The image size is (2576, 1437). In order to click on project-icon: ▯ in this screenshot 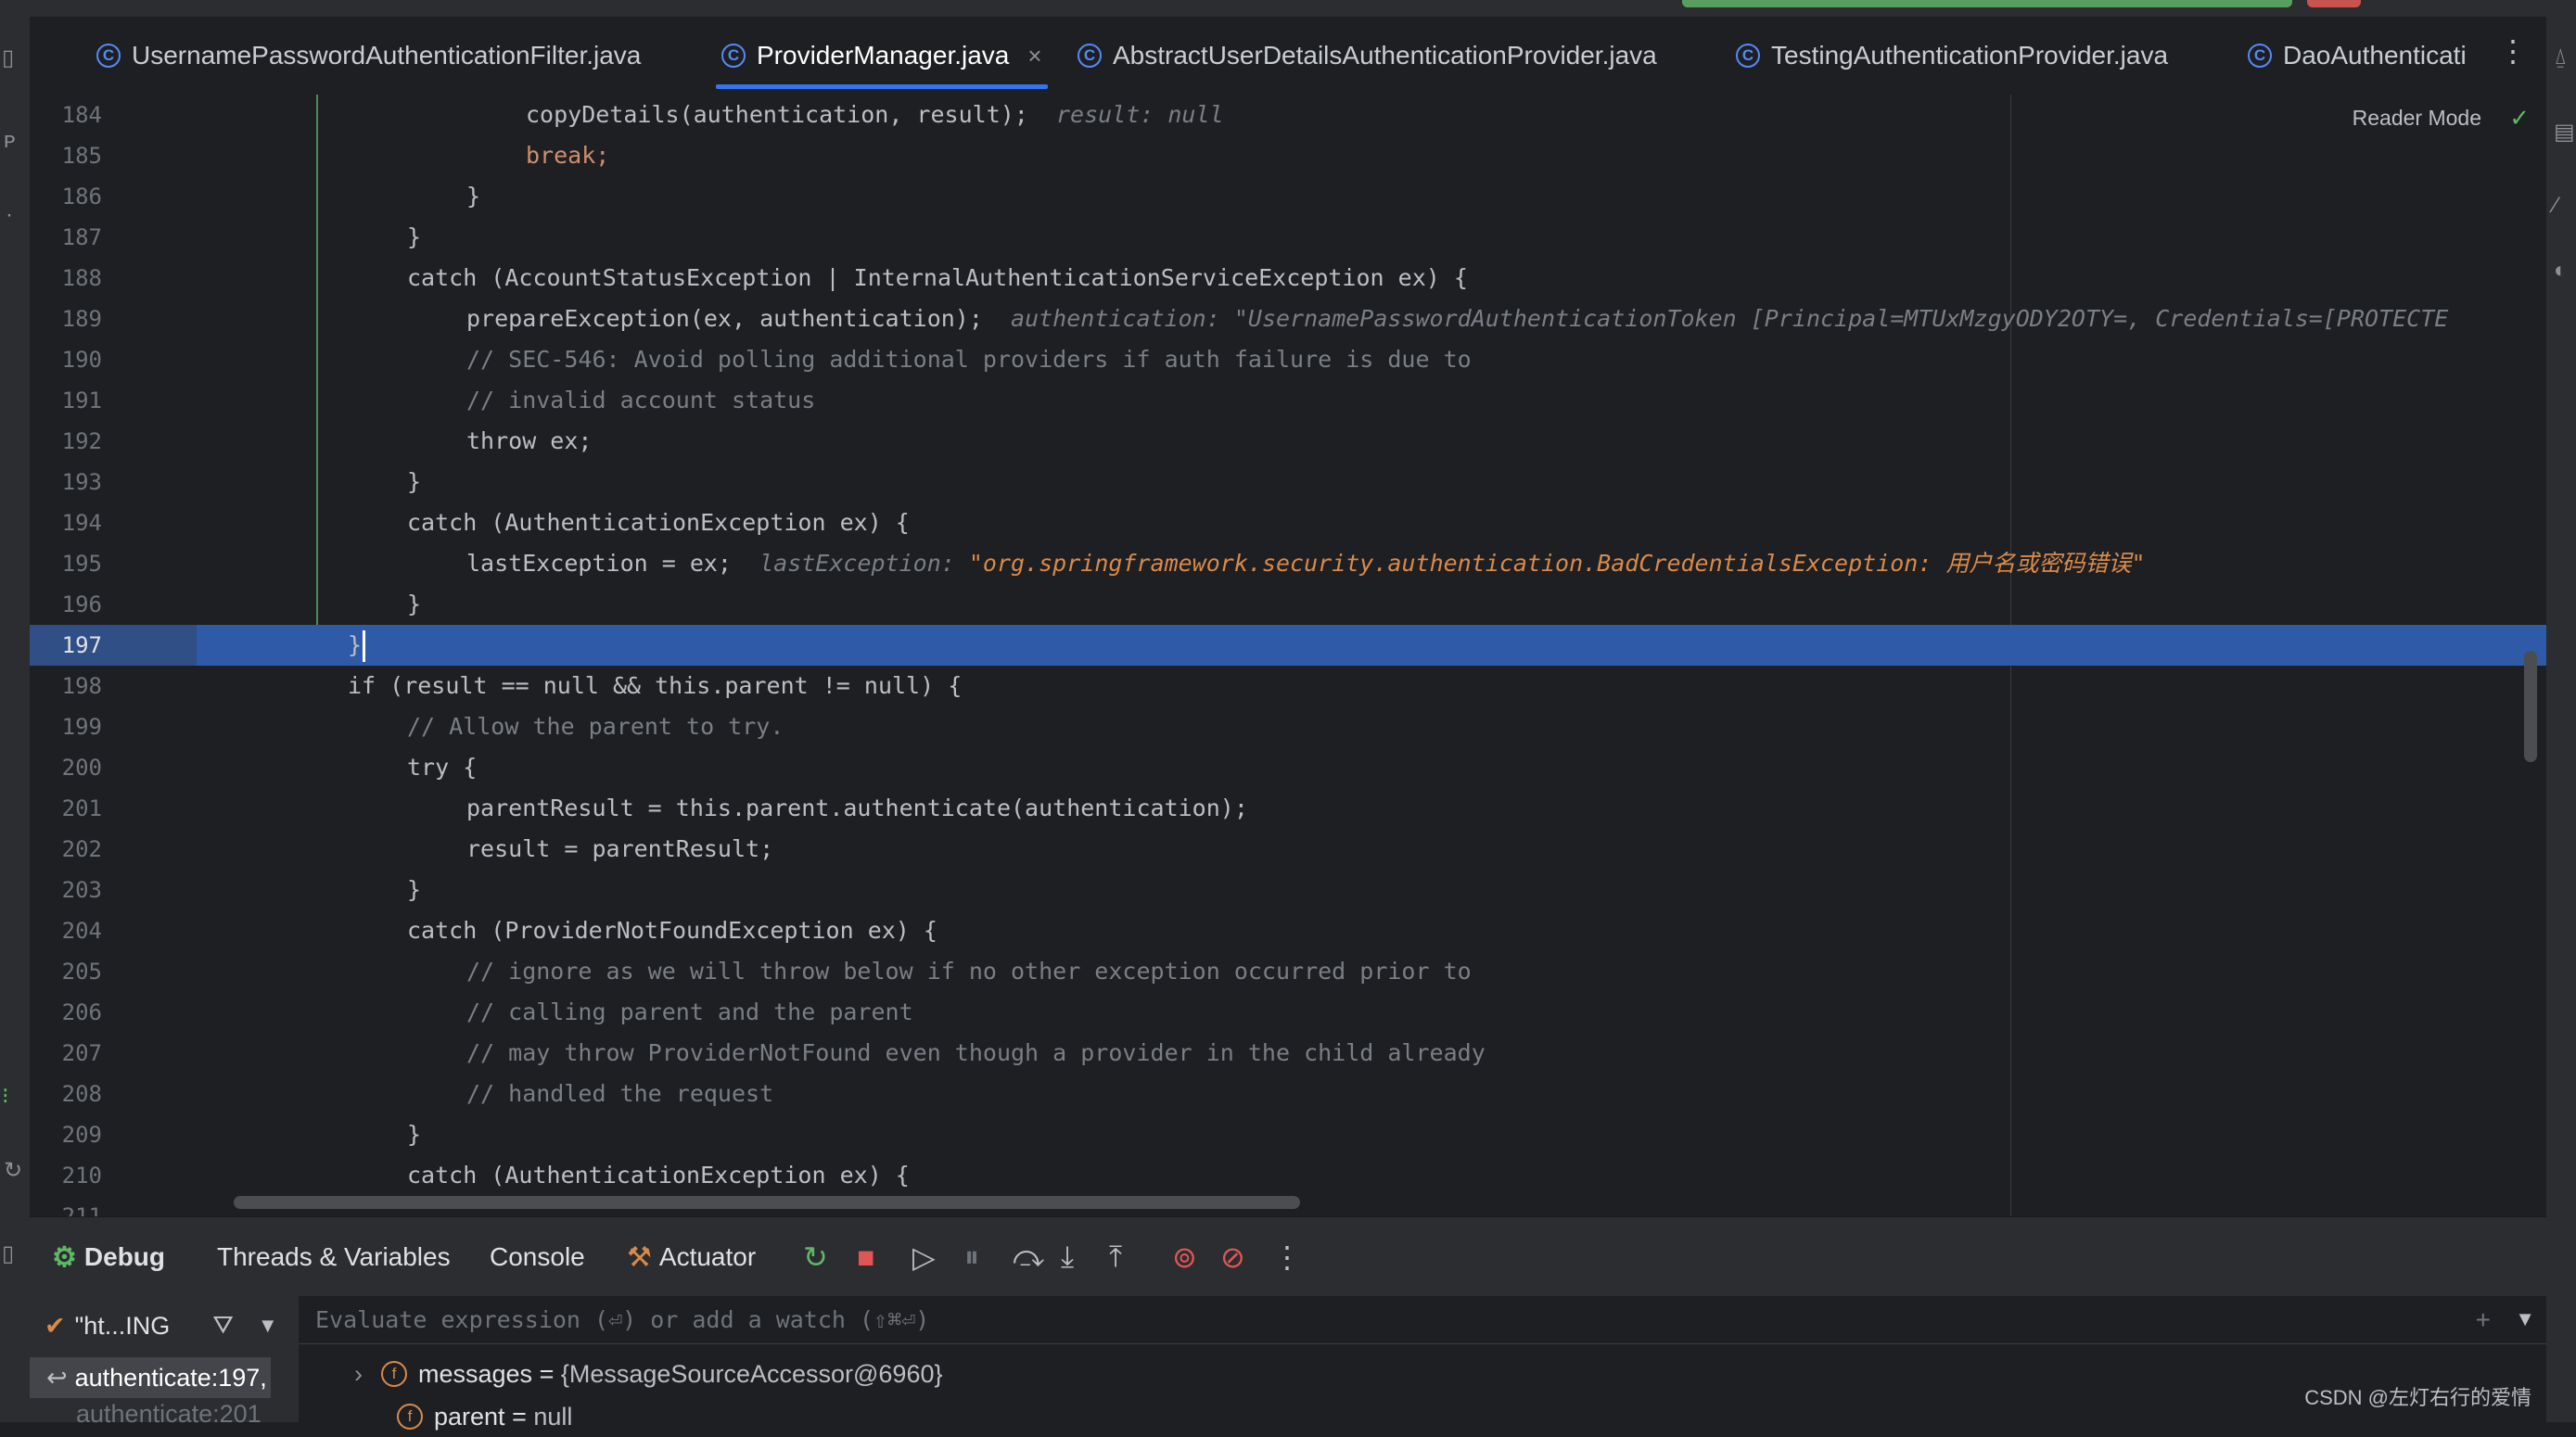, I will do `click(8, 58)`.